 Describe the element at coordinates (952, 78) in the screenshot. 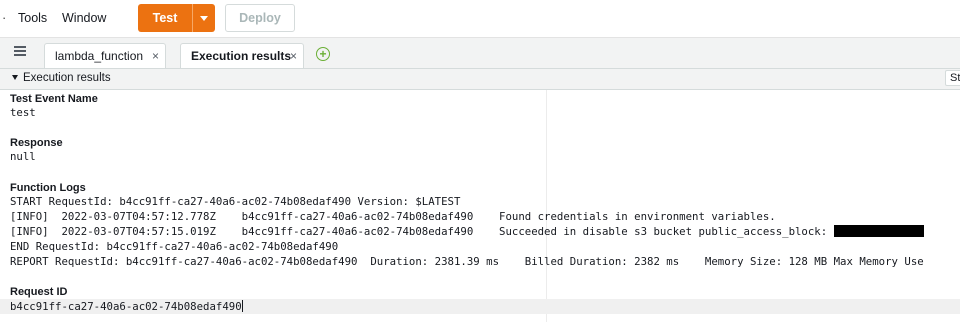

I see `status-button: St` at that location.